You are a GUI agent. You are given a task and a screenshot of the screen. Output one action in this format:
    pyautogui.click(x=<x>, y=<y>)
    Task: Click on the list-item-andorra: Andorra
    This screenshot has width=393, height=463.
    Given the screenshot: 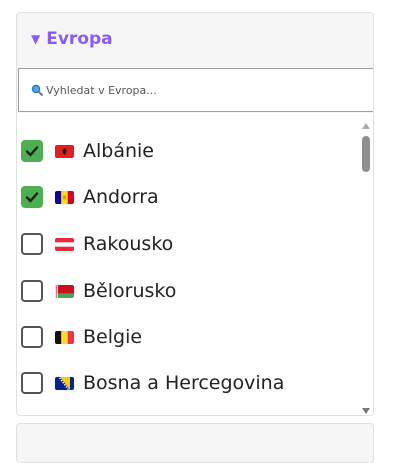 What is the action you would take?
    pyautogui.click(x=90, y=197)
    